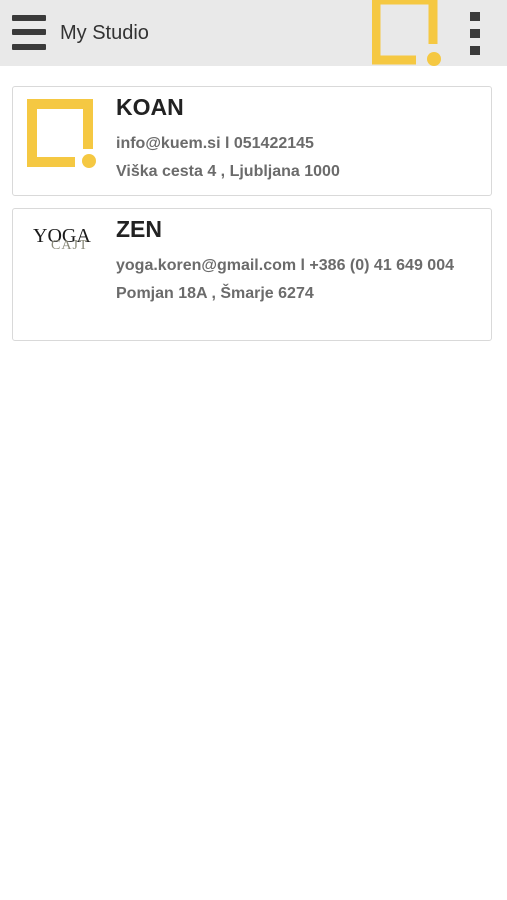  What do you see at coordinates (139, 229) in the screenshot?
I see `studio-name: ZEN` at bounding box center [139, 229].